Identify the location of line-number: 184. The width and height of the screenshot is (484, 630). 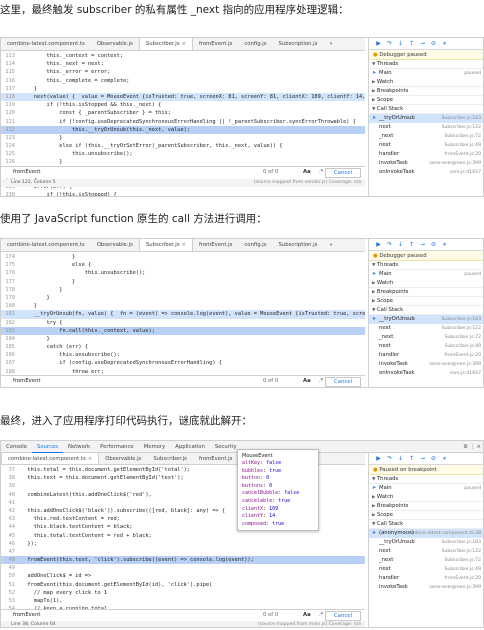
(11, 339).